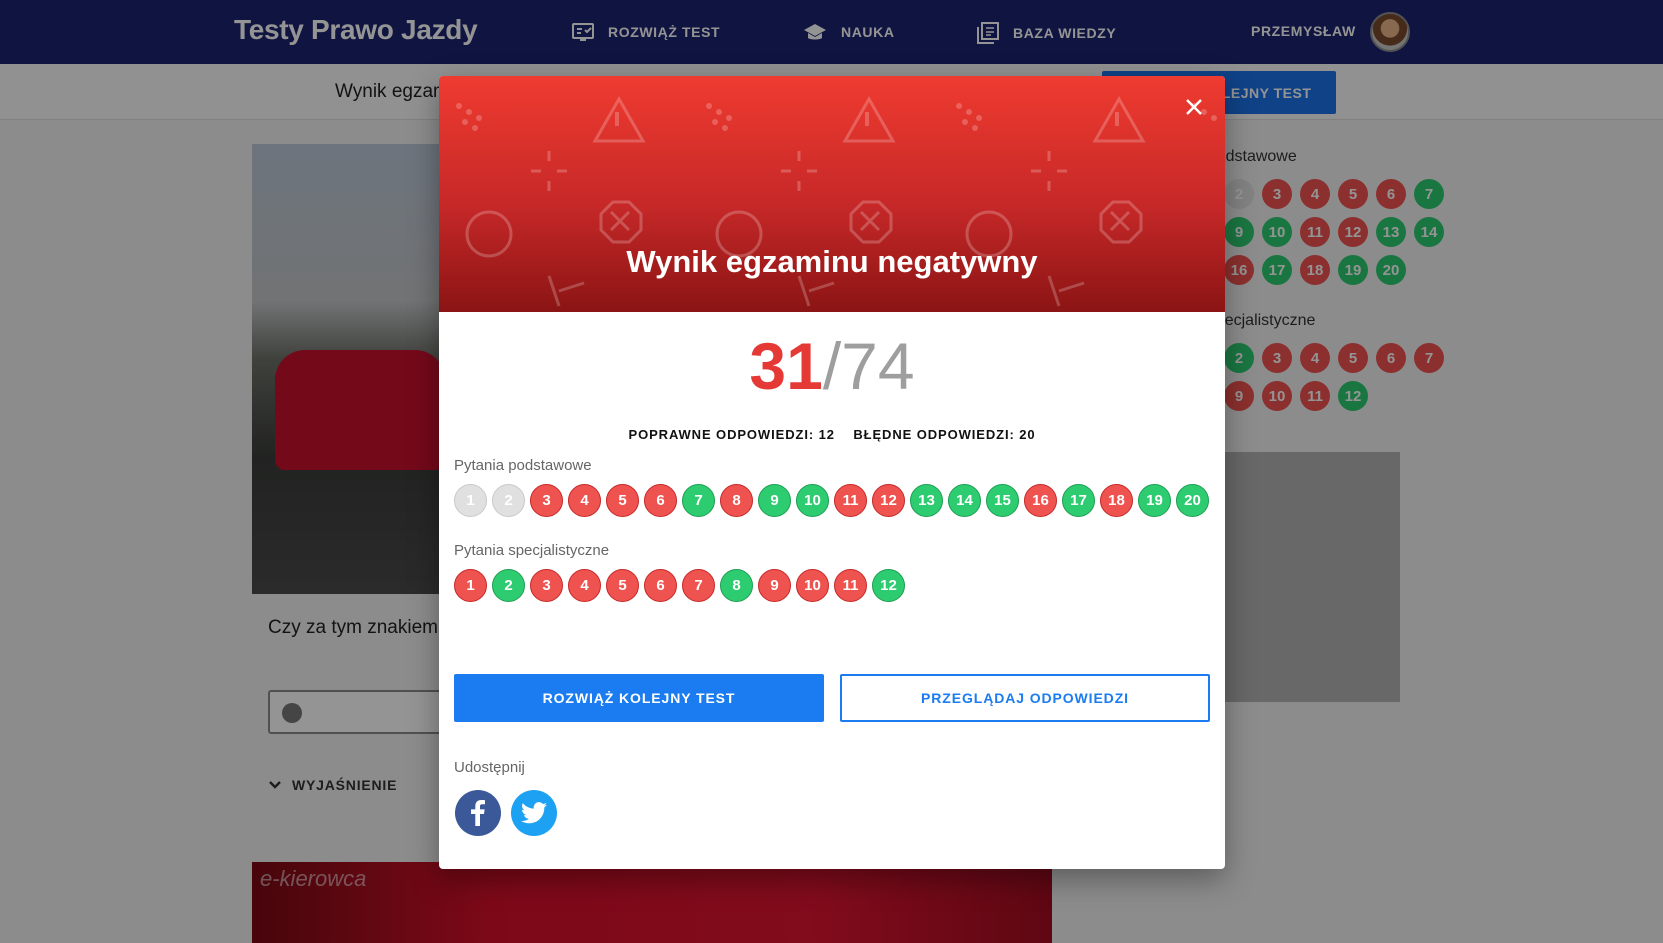 Image resolution: width=1663 pixels, height=943 pixels. What do you see at coordinates (1025, 698) in the screenshot?
I see `review-answers-button: PRZEGLĄDAJ ODPOWIEDZI` at bounding box center [1025, 698].